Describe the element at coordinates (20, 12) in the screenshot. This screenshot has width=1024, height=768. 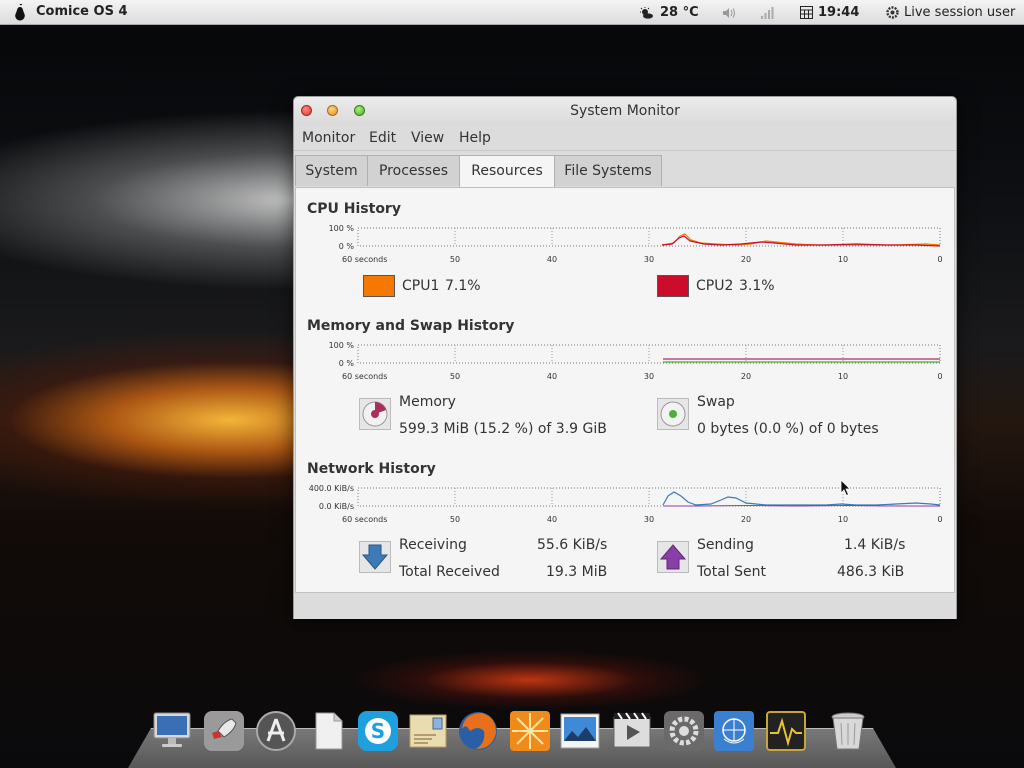
I see `pear-logo-icon` at that location.